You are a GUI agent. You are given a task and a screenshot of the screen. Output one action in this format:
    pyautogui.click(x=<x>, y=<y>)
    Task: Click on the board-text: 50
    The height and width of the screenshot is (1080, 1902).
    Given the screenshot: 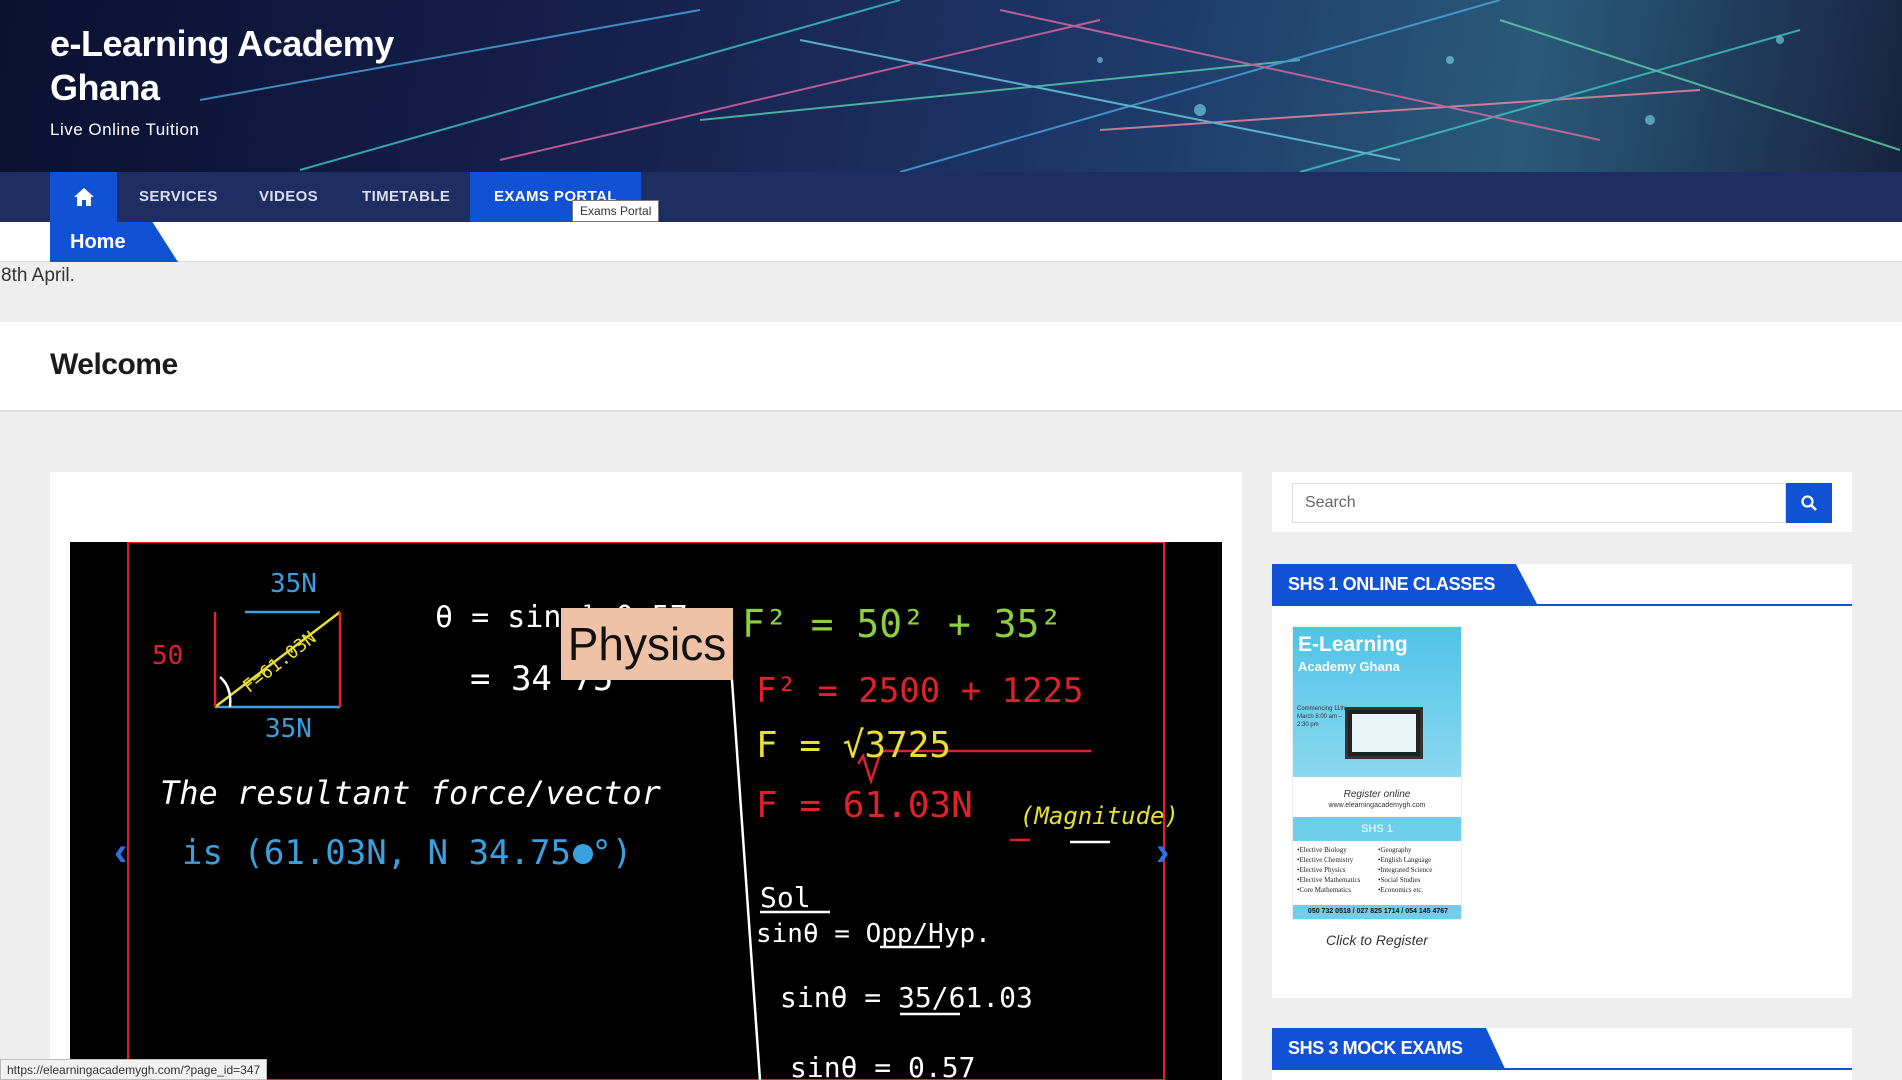 What is the action you would take?
    pyautogui.click(x=167, y=656)
    